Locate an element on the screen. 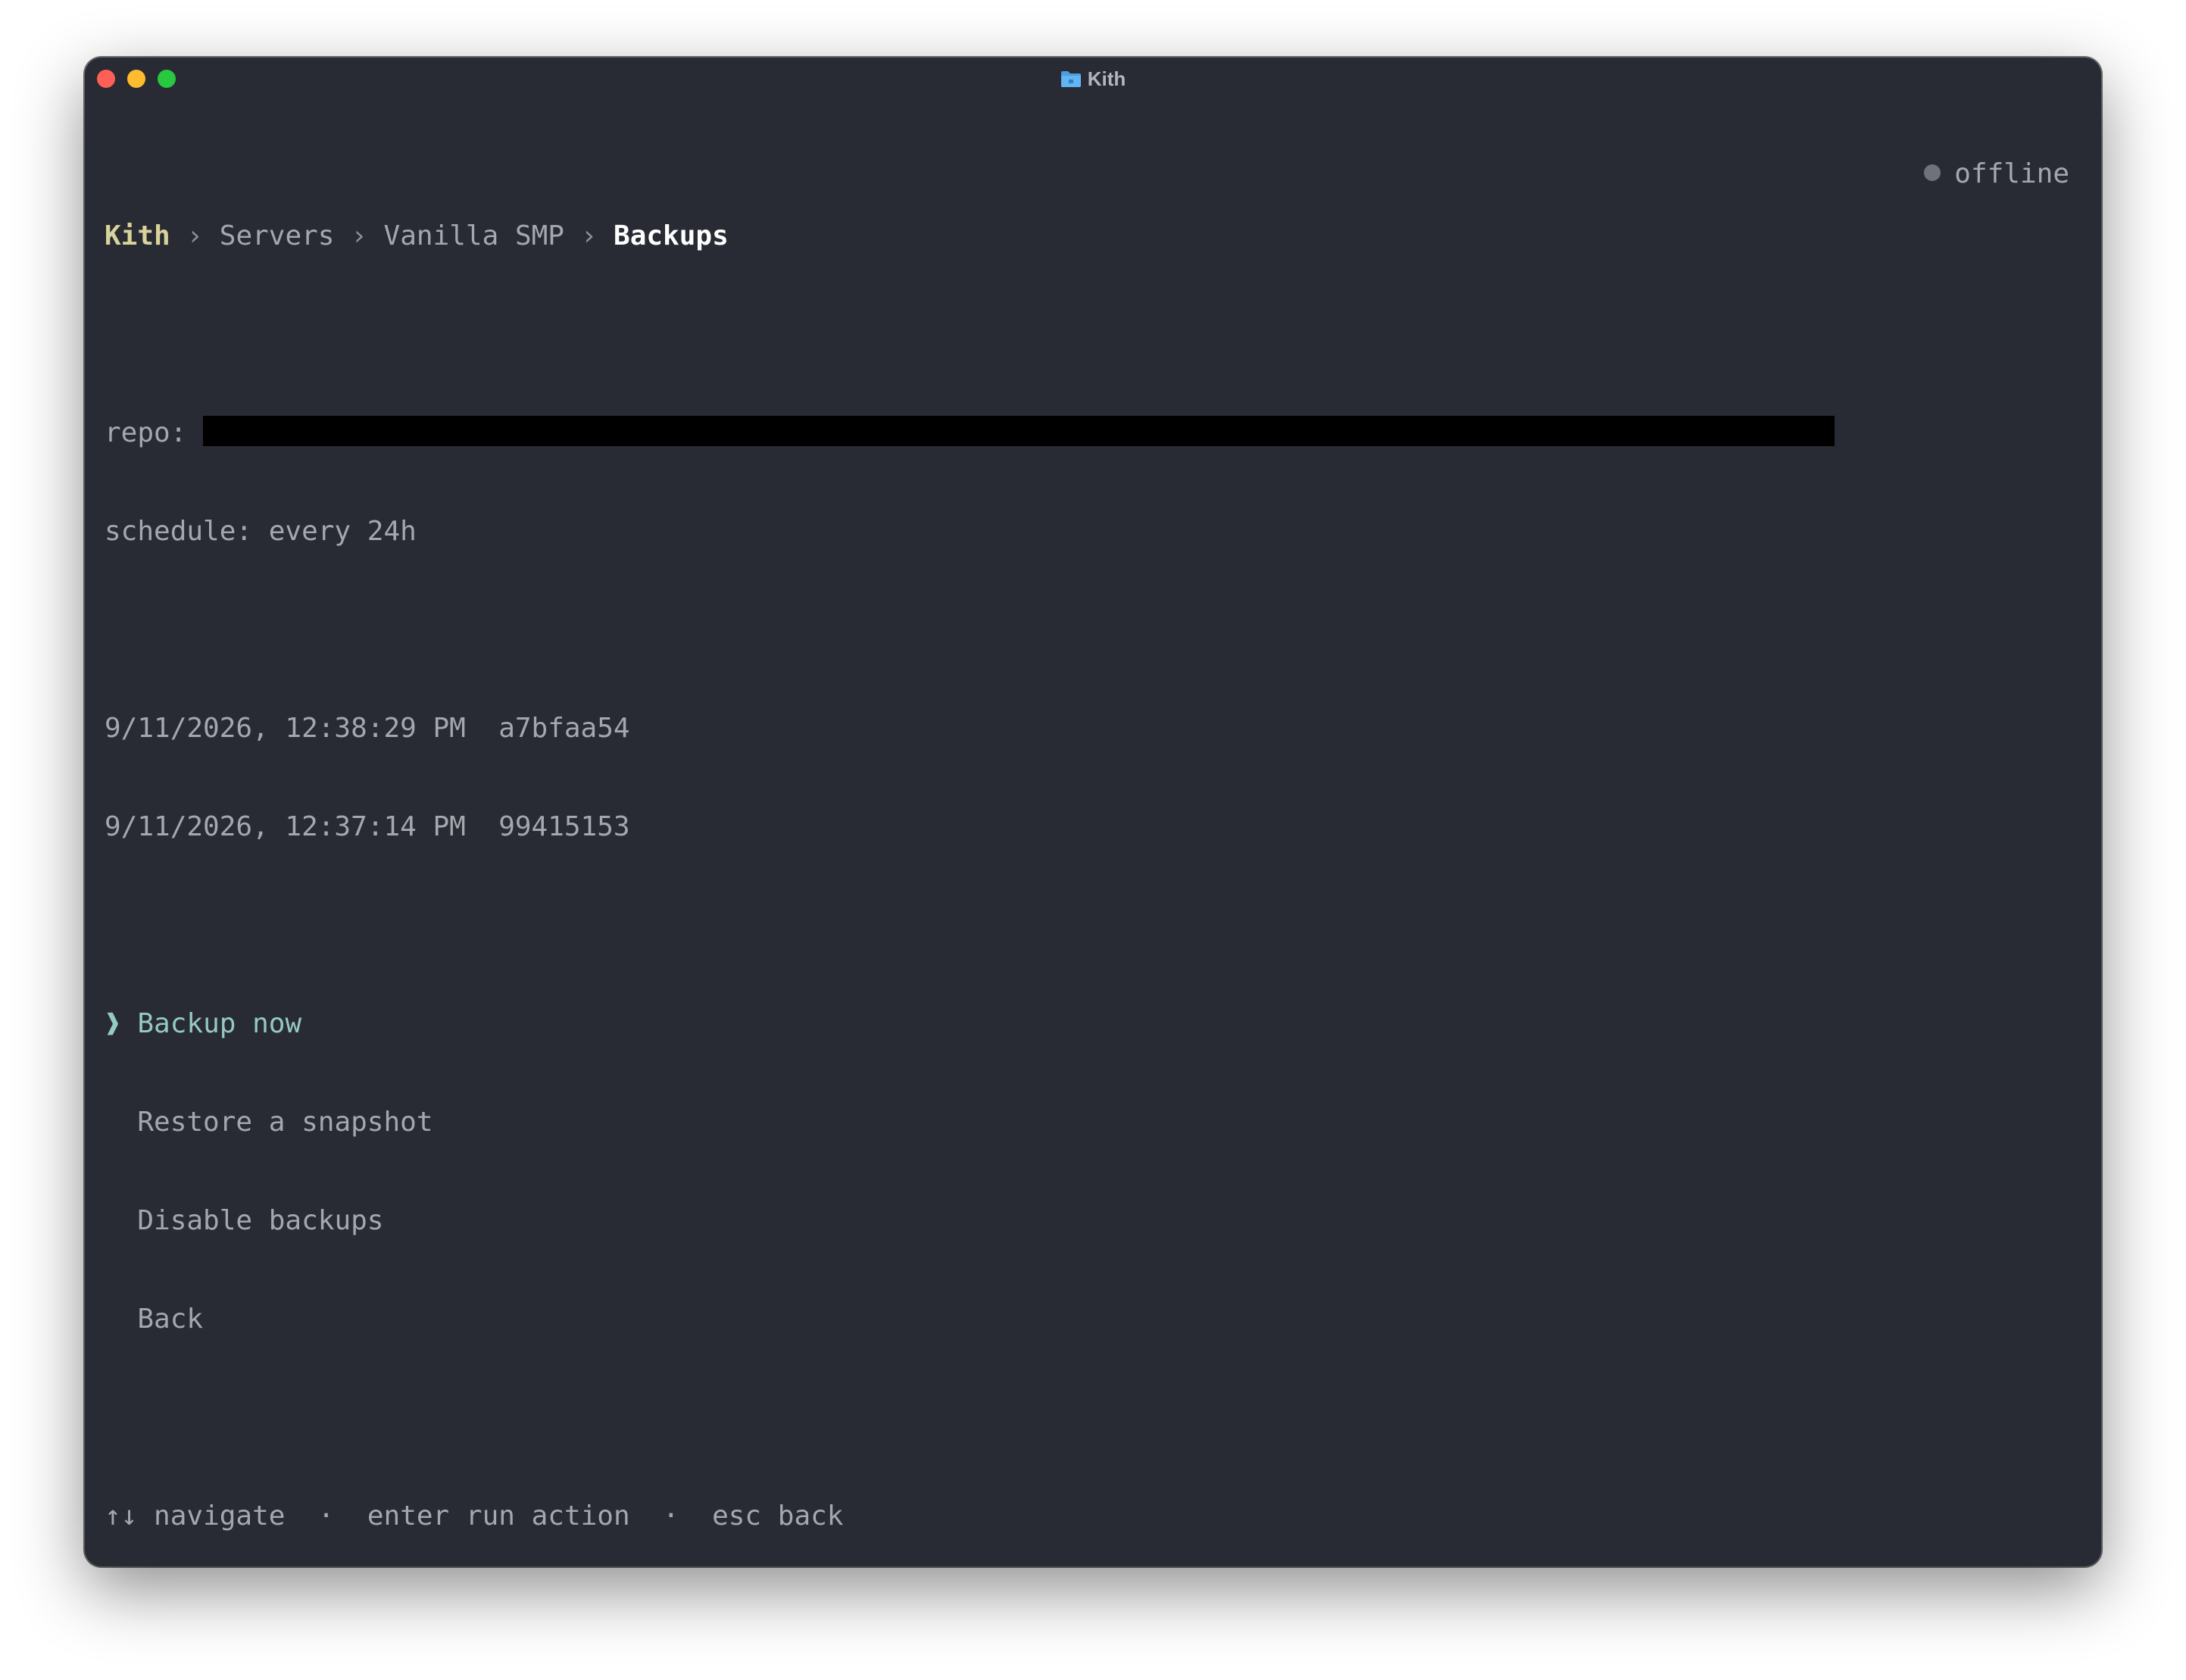 Image resolution: width=2186 pixels, height=1680 pixels. menu-item-backup-now: ❱ Backup now is located at coordinates (970, 1024).